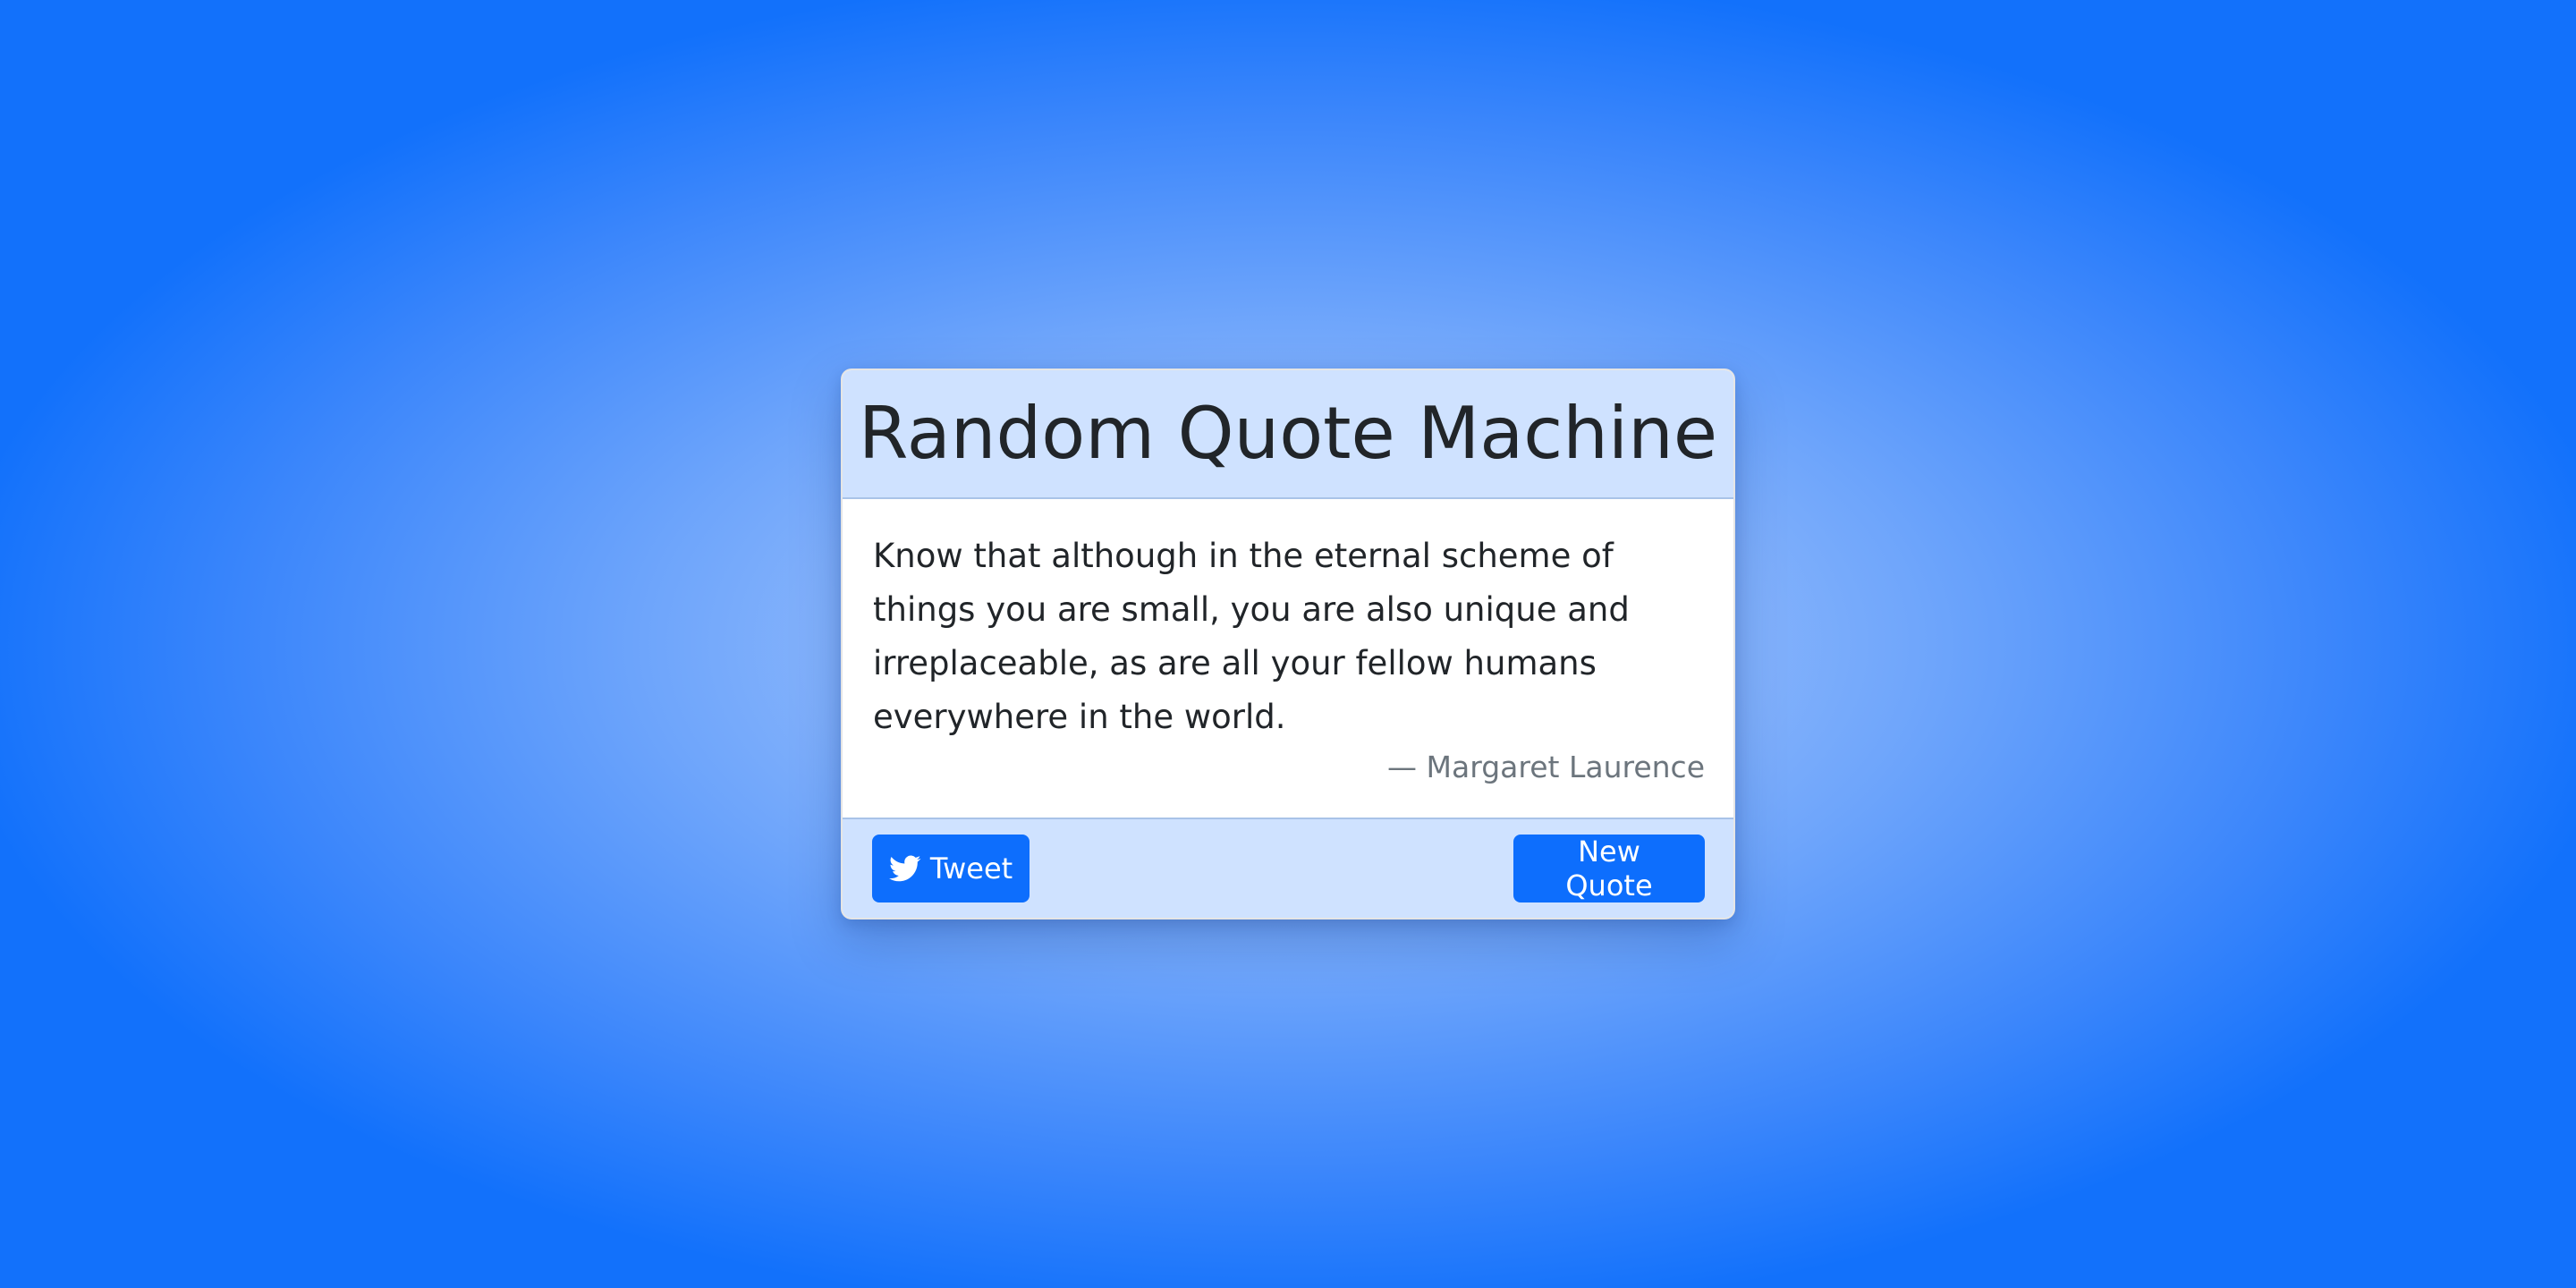 The image size is (2576, 1288). I want to click on new-quote-button: New Quote, so click(1609, 868).